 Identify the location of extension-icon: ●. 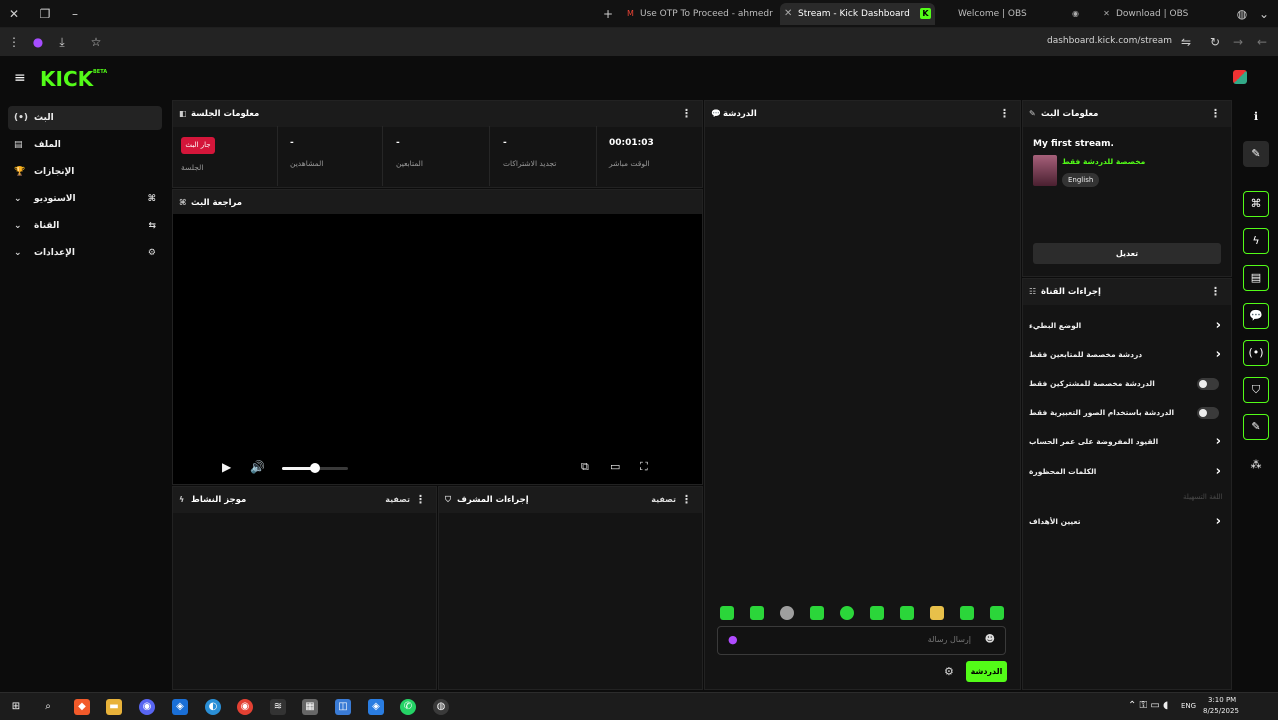
(38, 42).